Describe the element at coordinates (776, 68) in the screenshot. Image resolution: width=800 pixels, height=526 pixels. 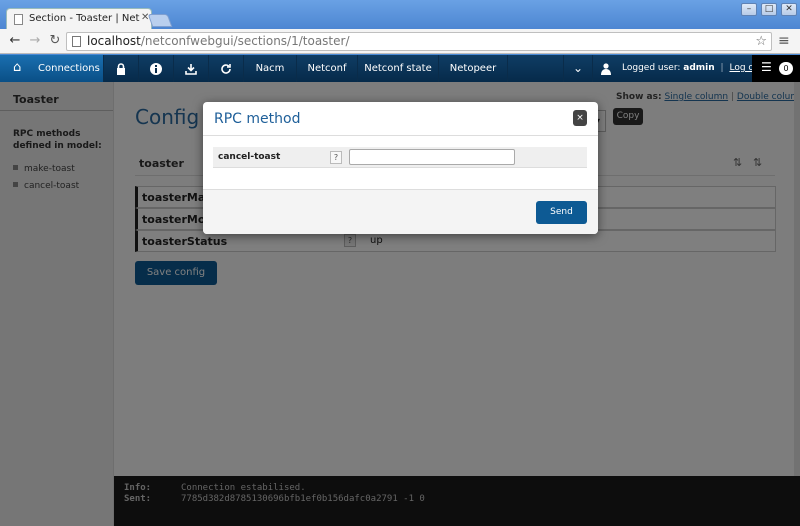
I see `notifications-area: ☰ 0` at that location.